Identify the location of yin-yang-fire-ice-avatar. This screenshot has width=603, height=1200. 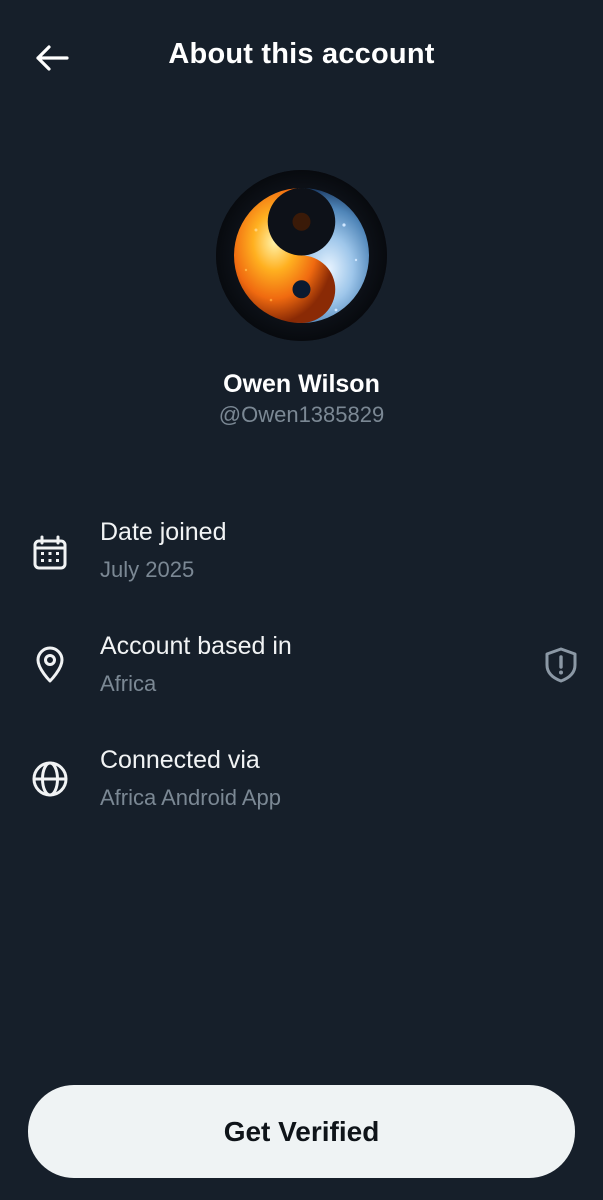
(301, 255).